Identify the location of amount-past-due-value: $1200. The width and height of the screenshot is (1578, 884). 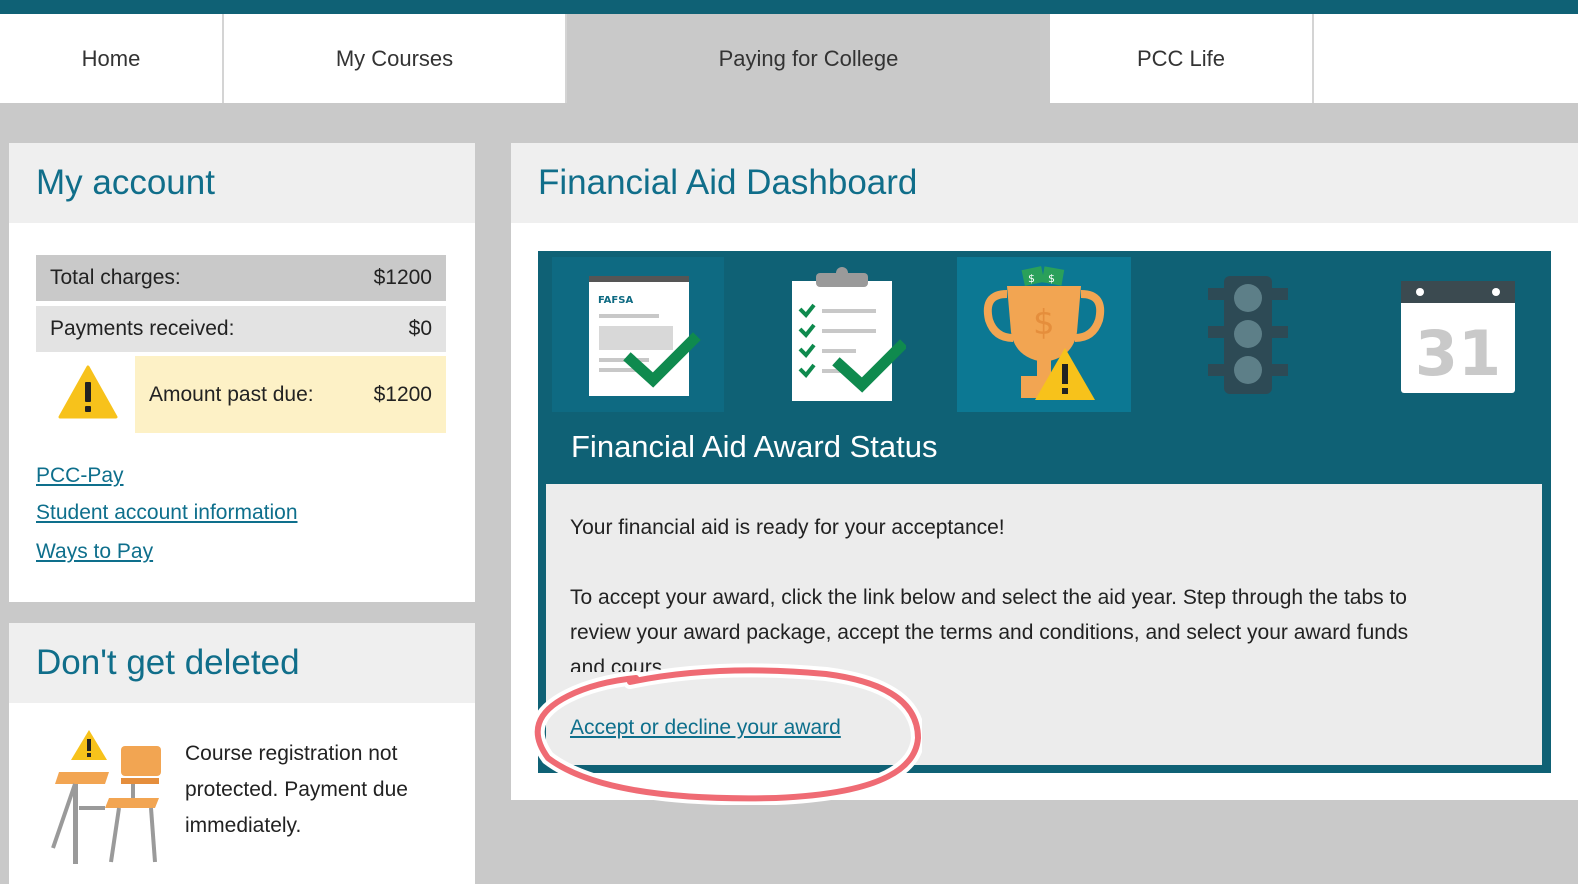
(402, 394).